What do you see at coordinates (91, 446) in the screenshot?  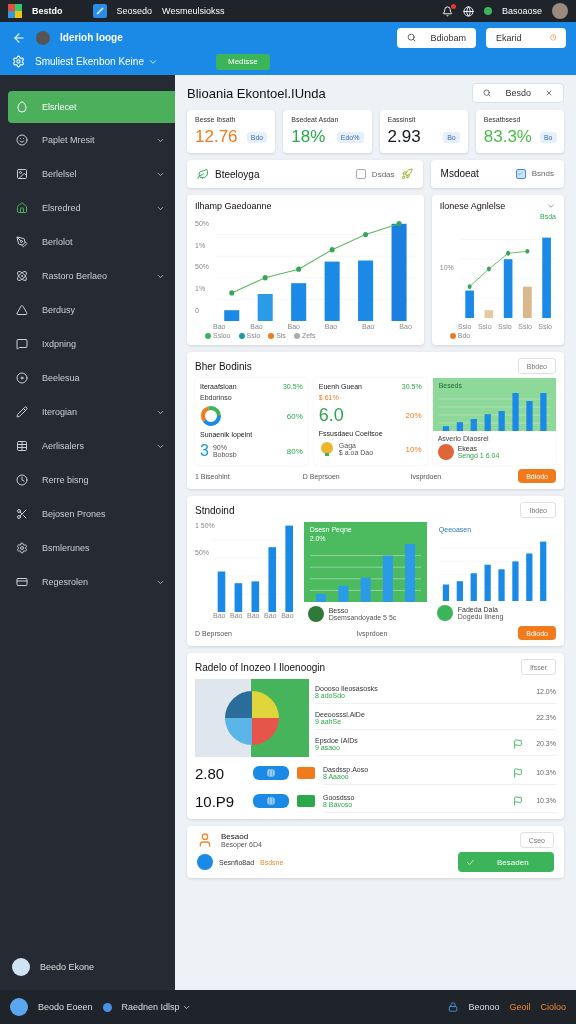 I see `sidebar-item: Aerlisalers` at bounding box center [91, 446].